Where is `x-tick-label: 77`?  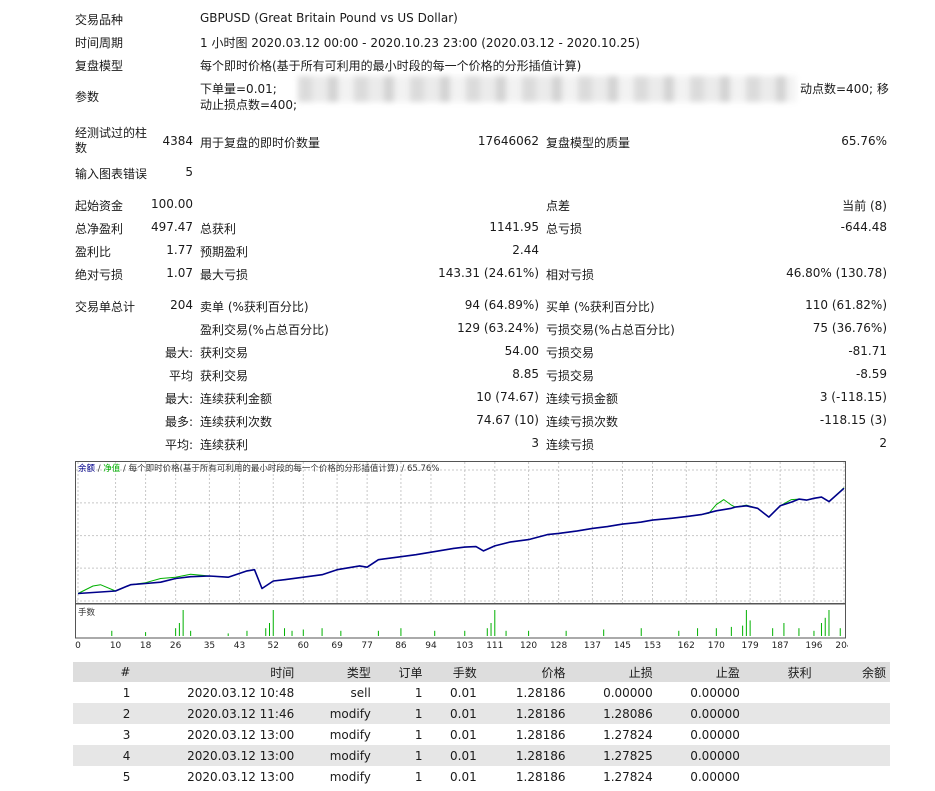
x-tick-label: 77 is located at coordinates (366, 645).